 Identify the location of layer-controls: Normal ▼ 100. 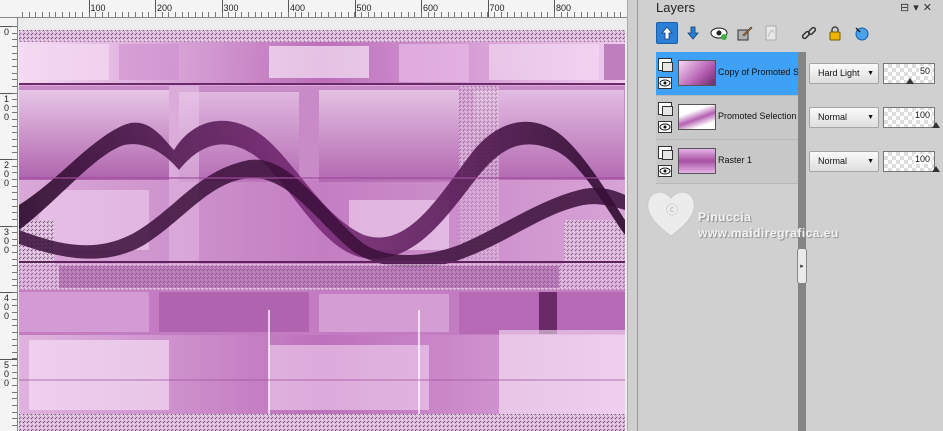
(874, 162).